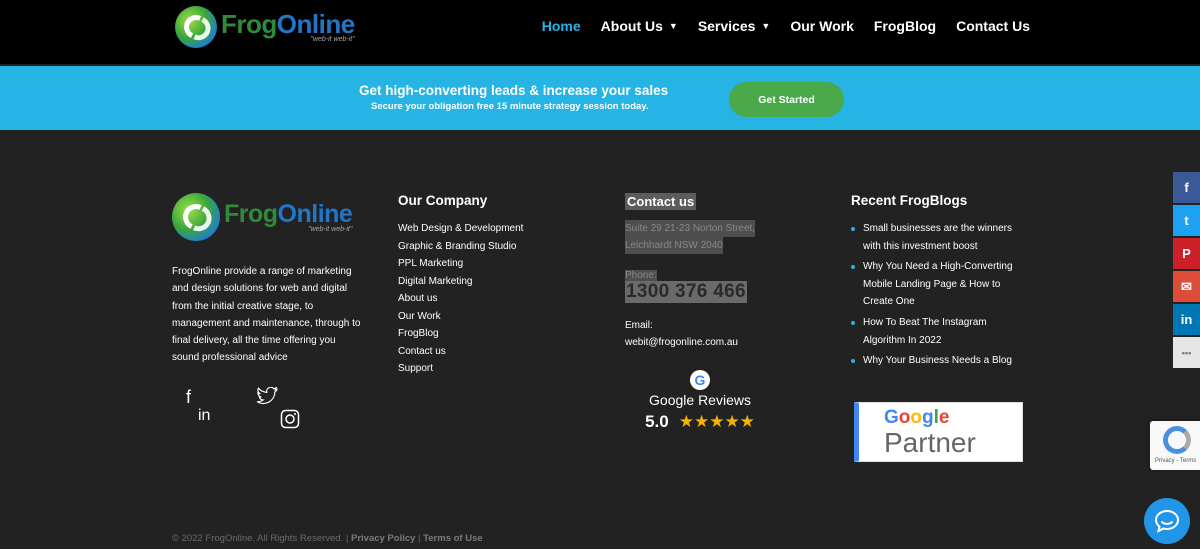 Image resolution: width=1200 pixels, height=549 pixels. I want to click on email-block: Email: webit@frogonline.com.au, so click(705, 334).